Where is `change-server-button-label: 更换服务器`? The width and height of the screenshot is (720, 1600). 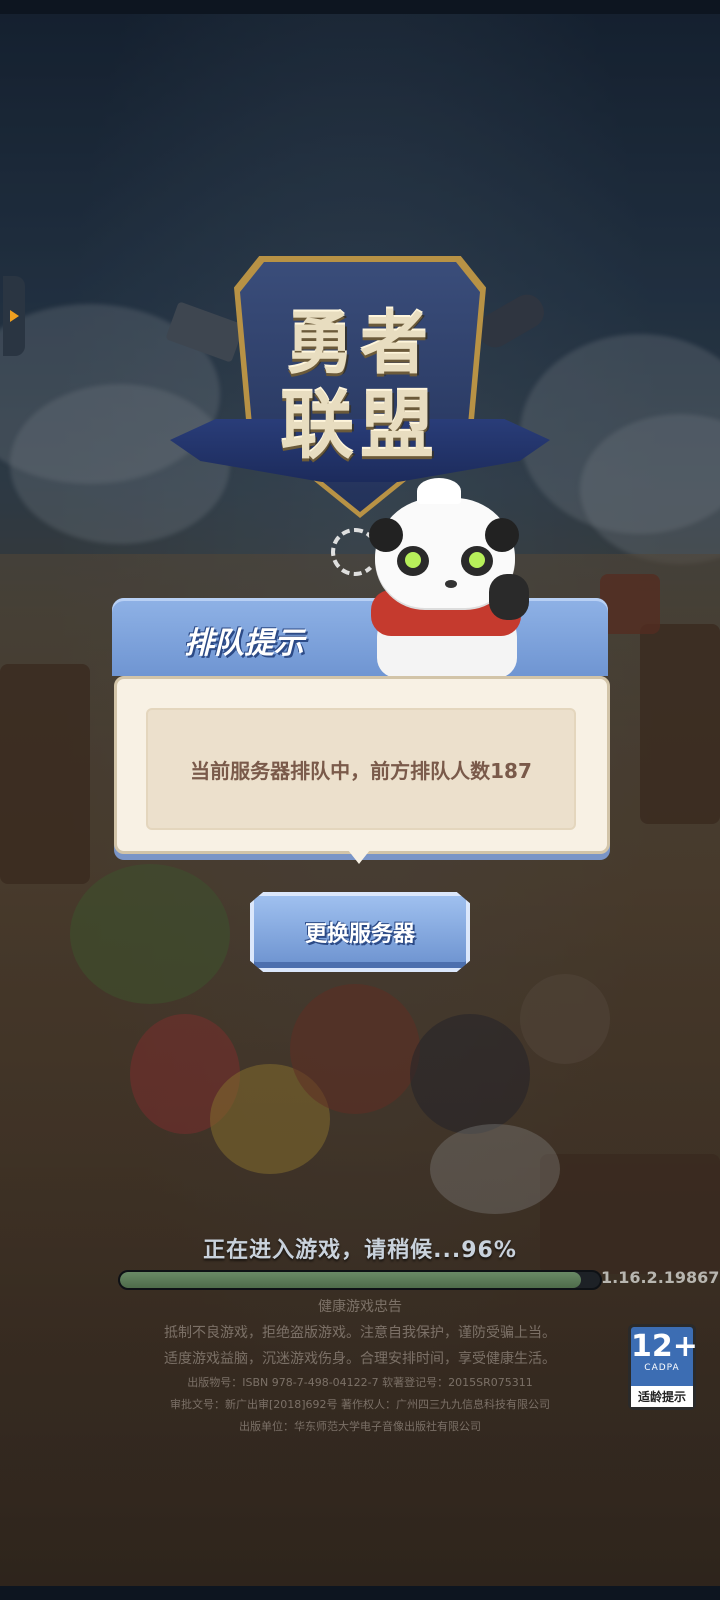 change-server-button-label: 更换服务器 is located at coordinates (359, 934).